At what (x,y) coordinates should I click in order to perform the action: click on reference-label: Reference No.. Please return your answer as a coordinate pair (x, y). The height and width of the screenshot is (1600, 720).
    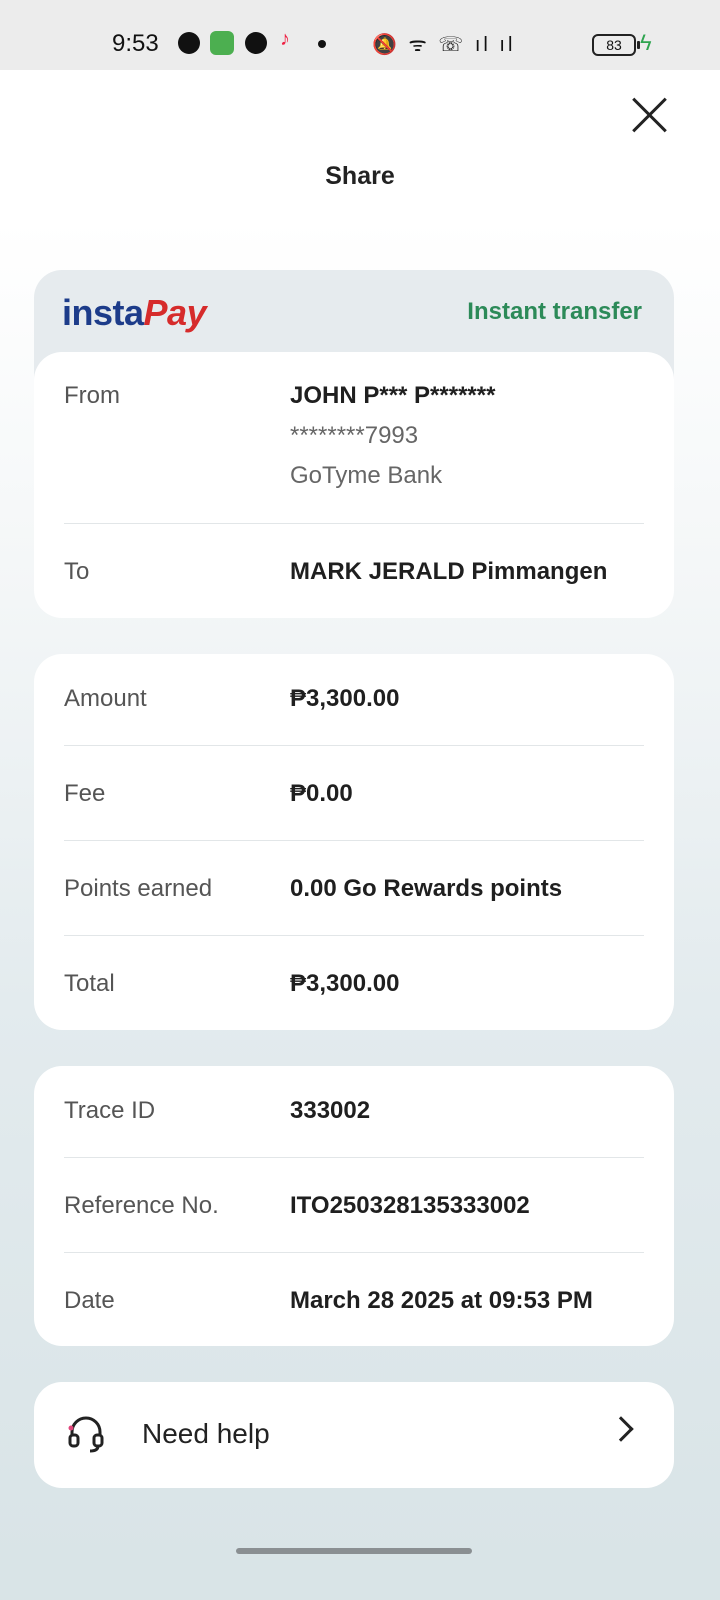
    Looking at the image, I should click on (141, 1205).